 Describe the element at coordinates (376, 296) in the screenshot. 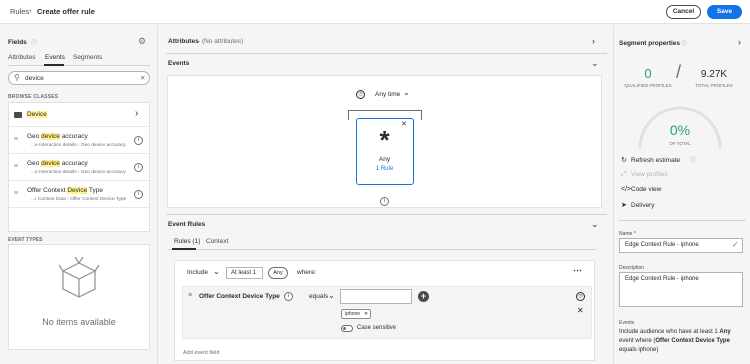

I see `value-input` at that location.